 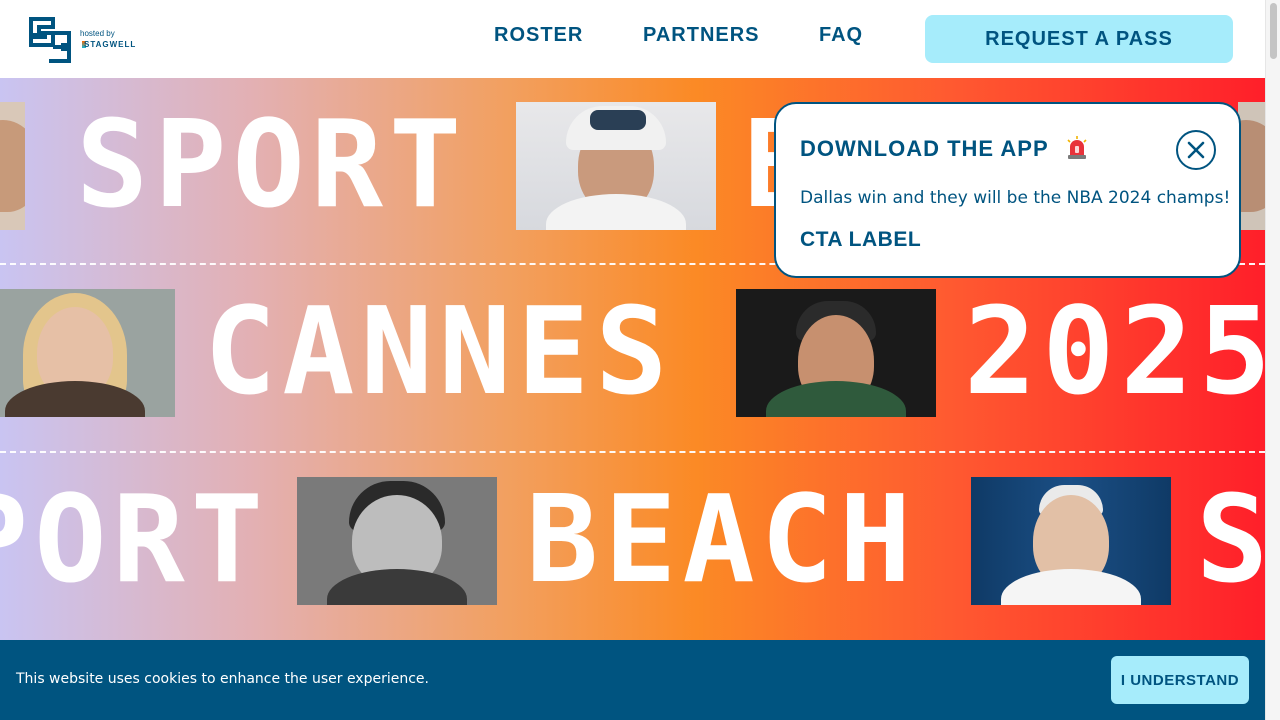 I want to click on dashed-divider, so click(x=632, y=452).